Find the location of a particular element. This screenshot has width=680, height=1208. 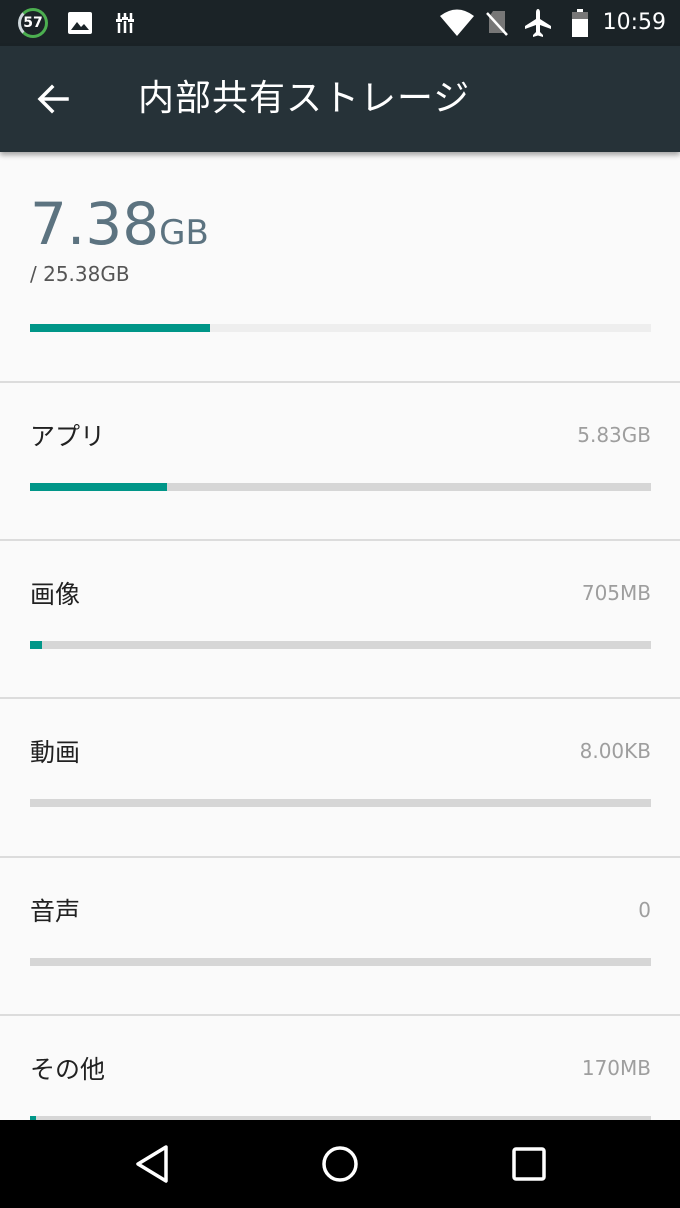

arrow-back-icon is located at coordinates (53, 99).